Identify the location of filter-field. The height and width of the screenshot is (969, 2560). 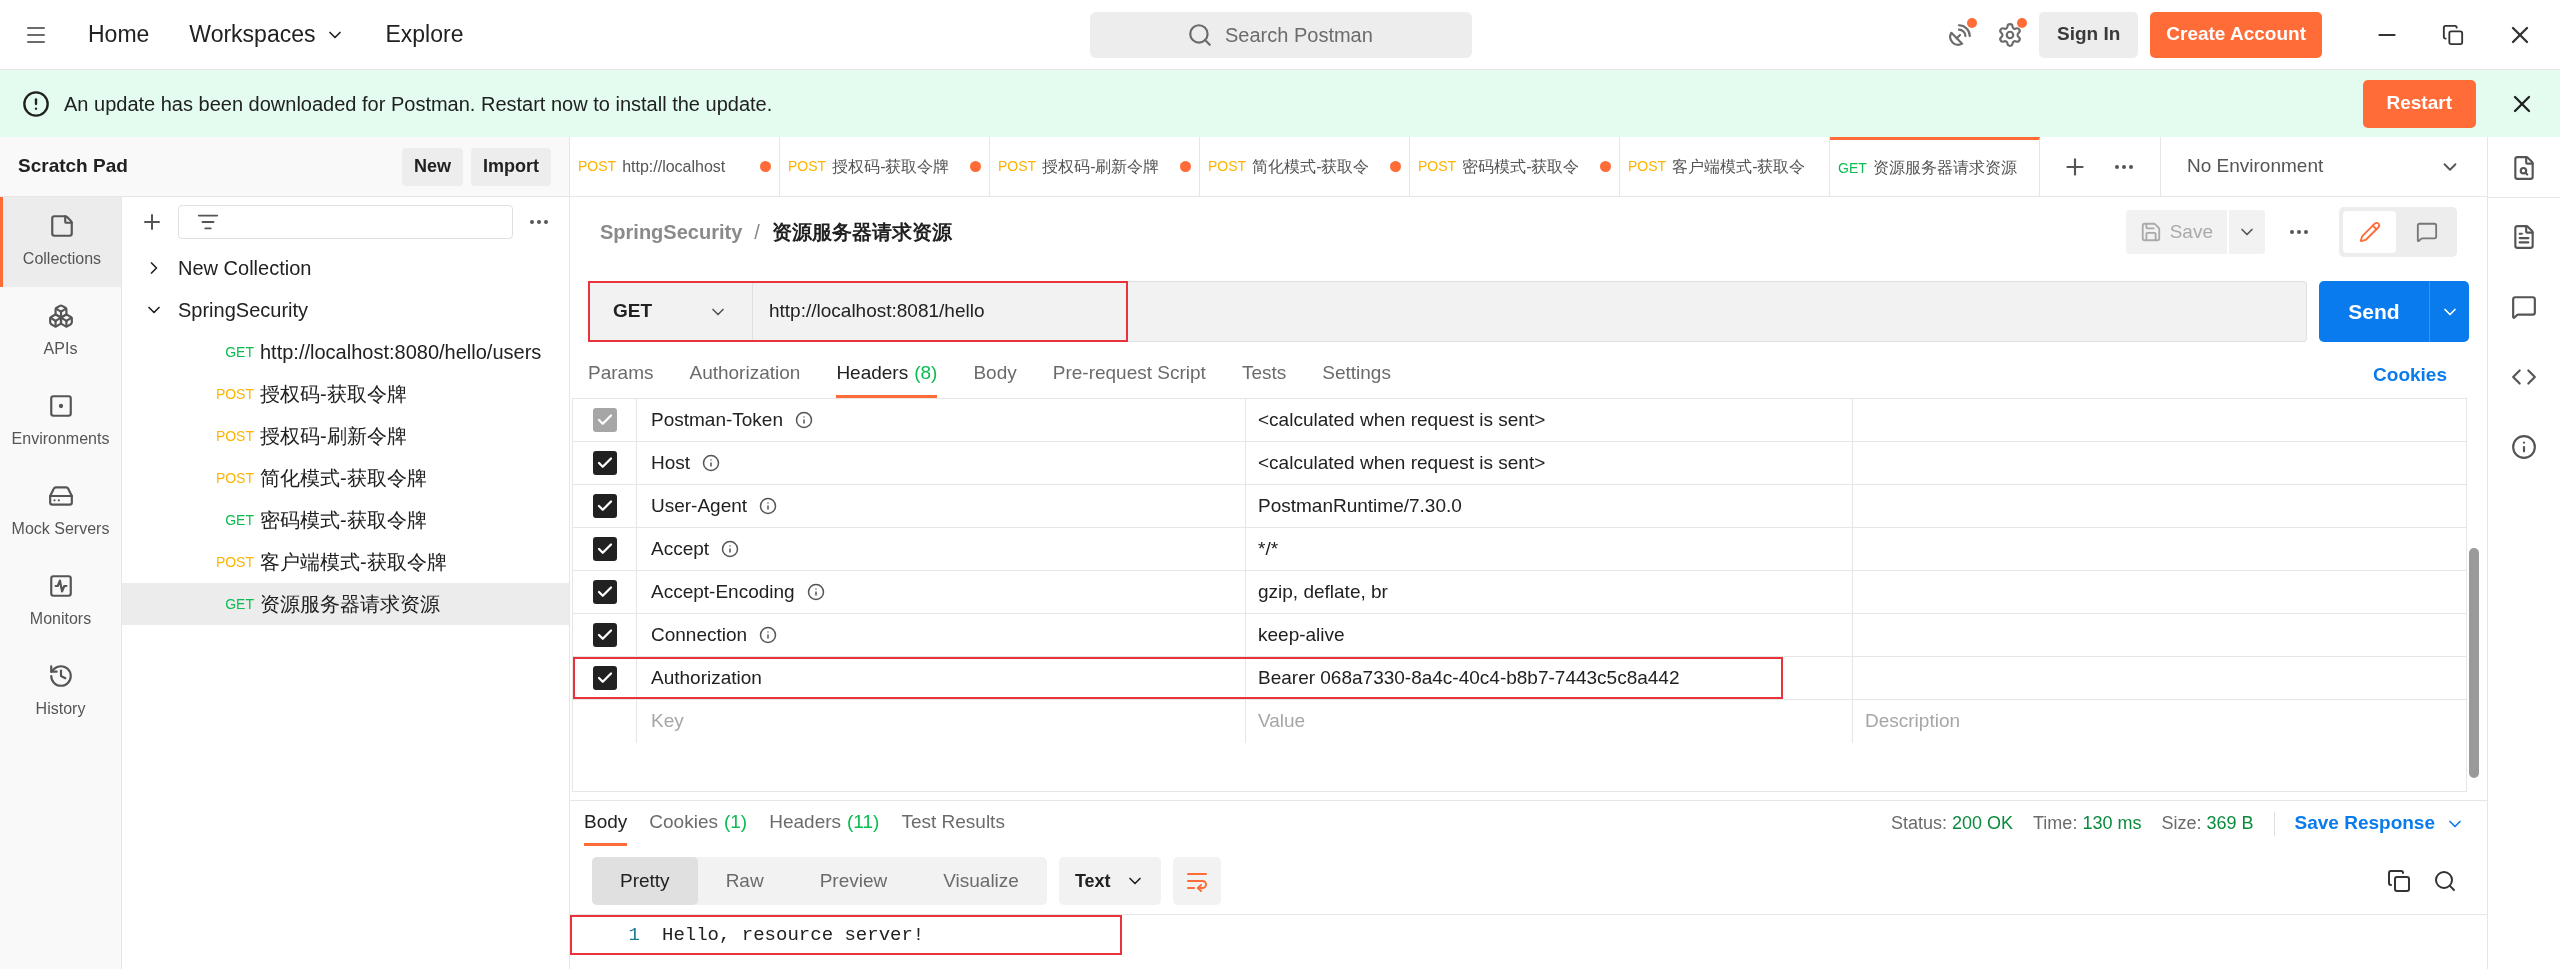
(345, 222).